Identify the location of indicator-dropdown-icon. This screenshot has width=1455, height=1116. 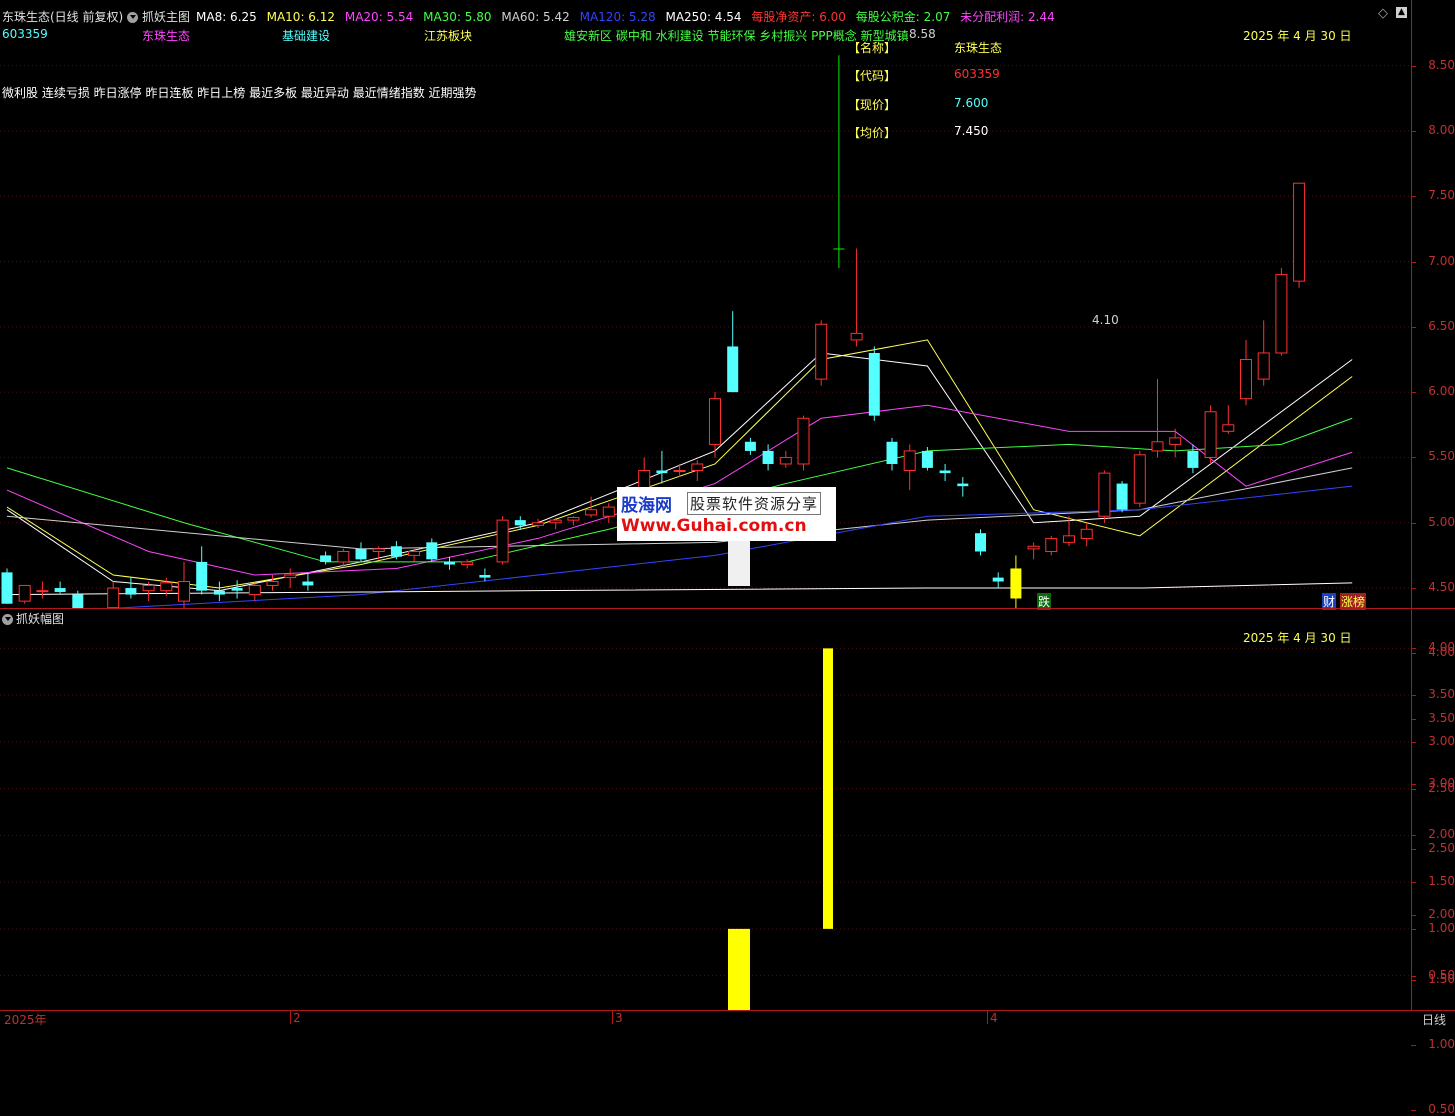
(132, 17).